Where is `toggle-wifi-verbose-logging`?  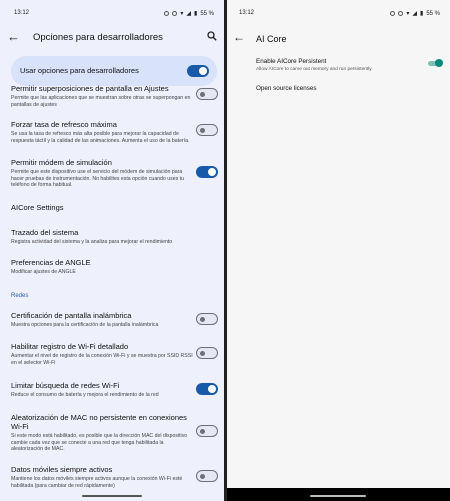 toggle-wifi-verbose-logging is located at coordinates (207, 353).